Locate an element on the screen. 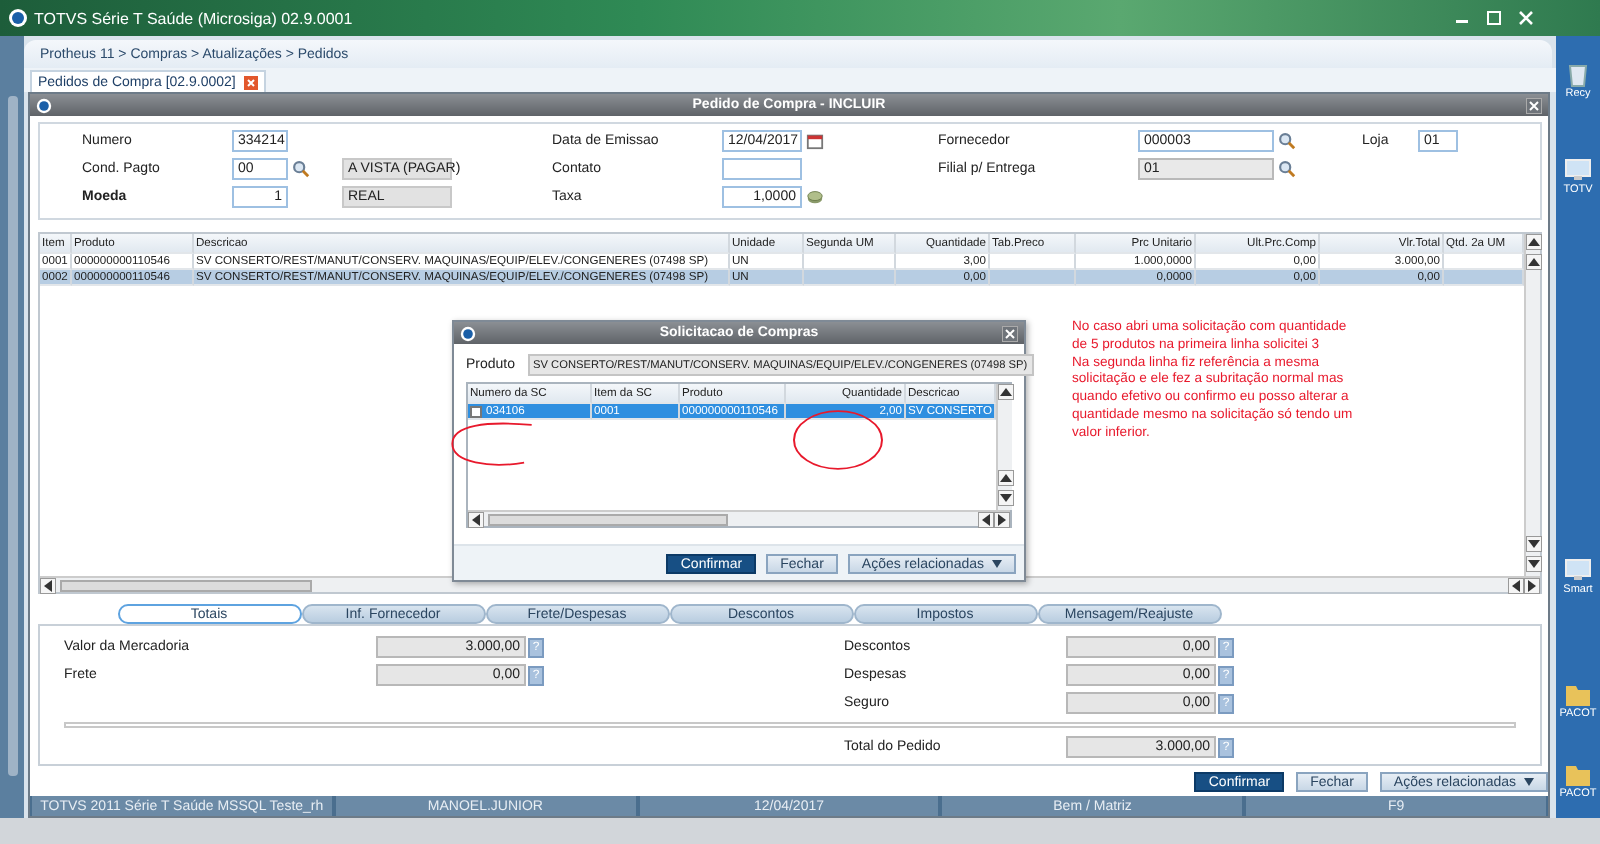 This screenshot has width=1600, height=844. maximize-icon is located at coordinates (1494, 18).